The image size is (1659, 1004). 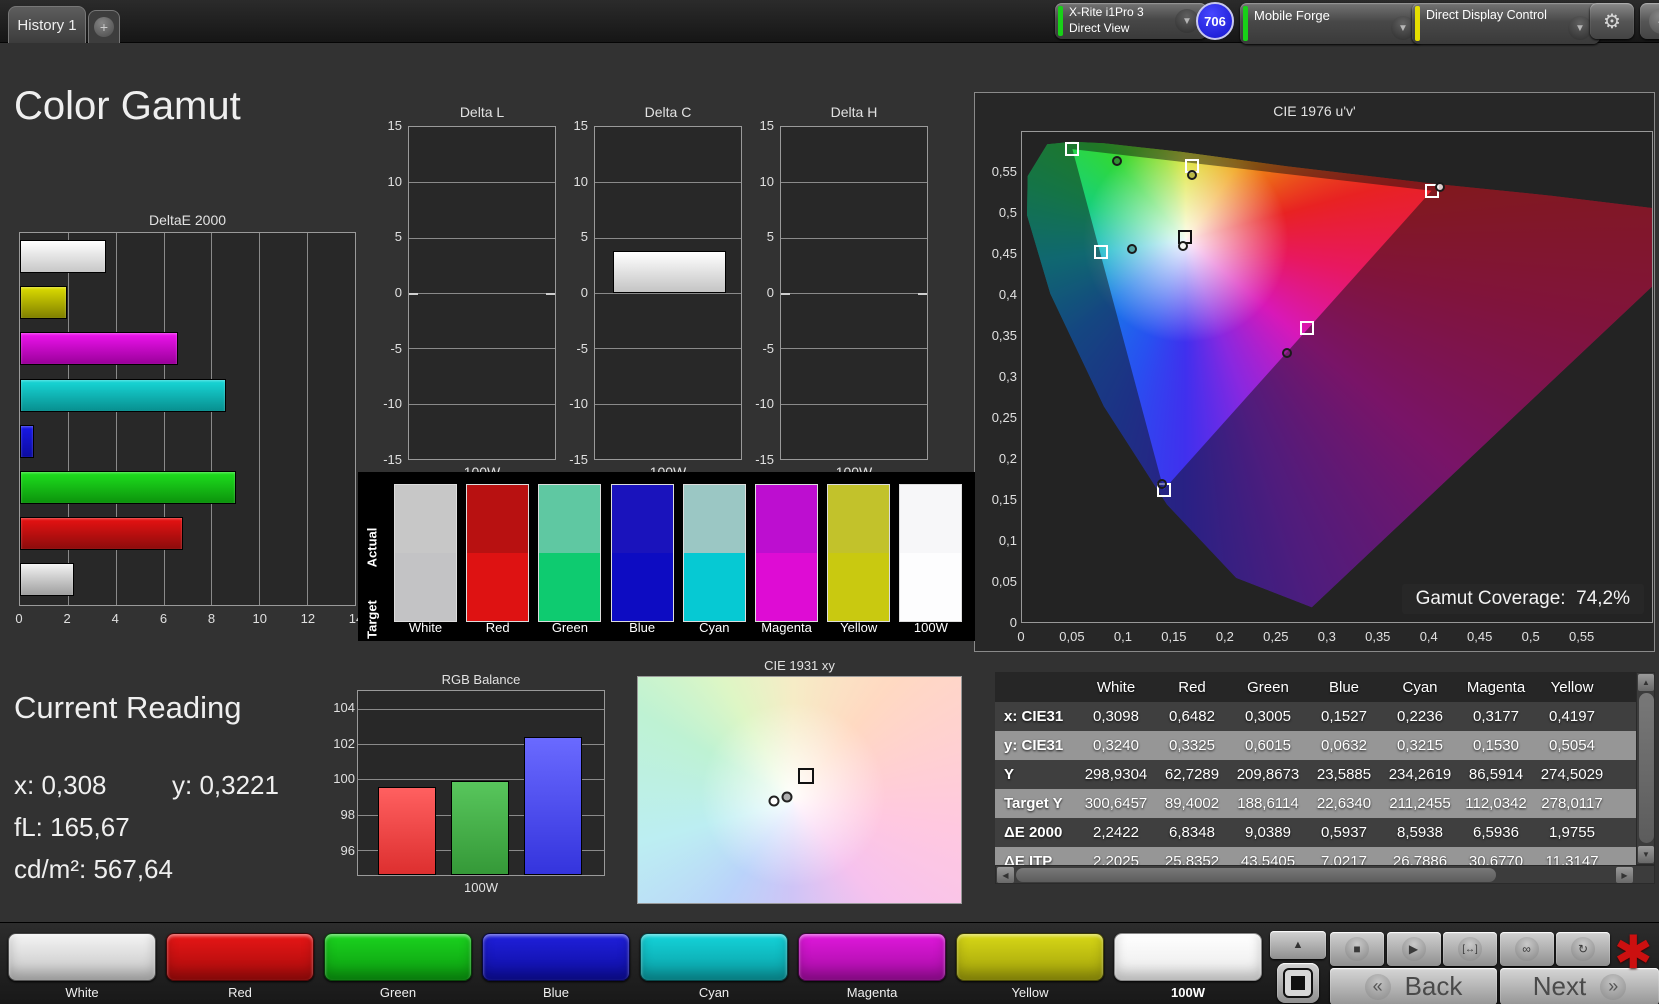 I want to click on workflow-dropdown: Direct Display Control ▼, so click(x=1506, y=23).